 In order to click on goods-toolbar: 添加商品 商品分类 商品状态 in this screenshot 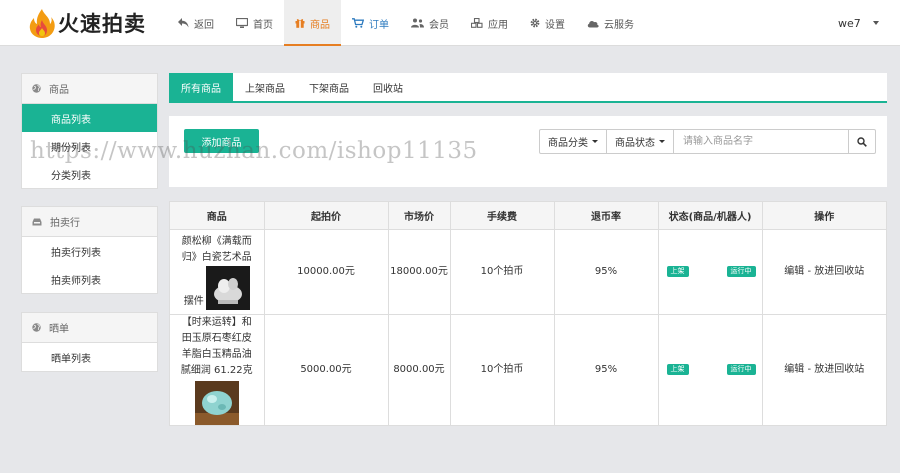, I will do `click(528, 151)`.